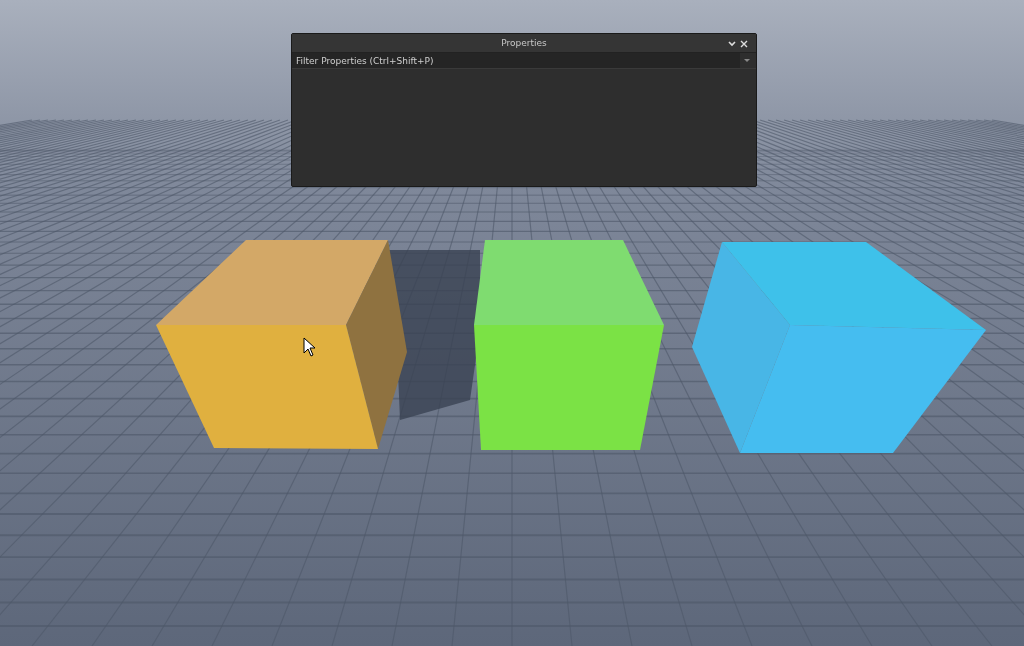  Describe the element at coordinates (309, 347) in the screenshot. I see `mouse-pointer-icon` at that location.